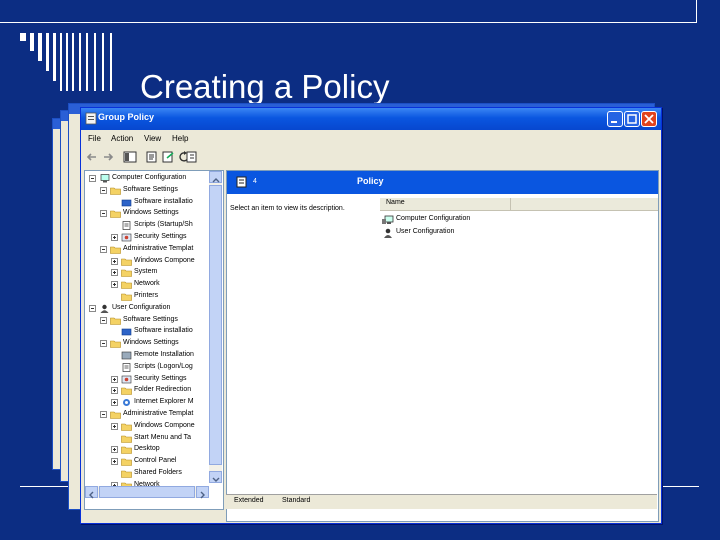 The width and height of the screenshot is (720, 540). Describe the element at coordinates (147, 439) in the screenshot. I see `tree-item: Start Menu and Ta` at that location.